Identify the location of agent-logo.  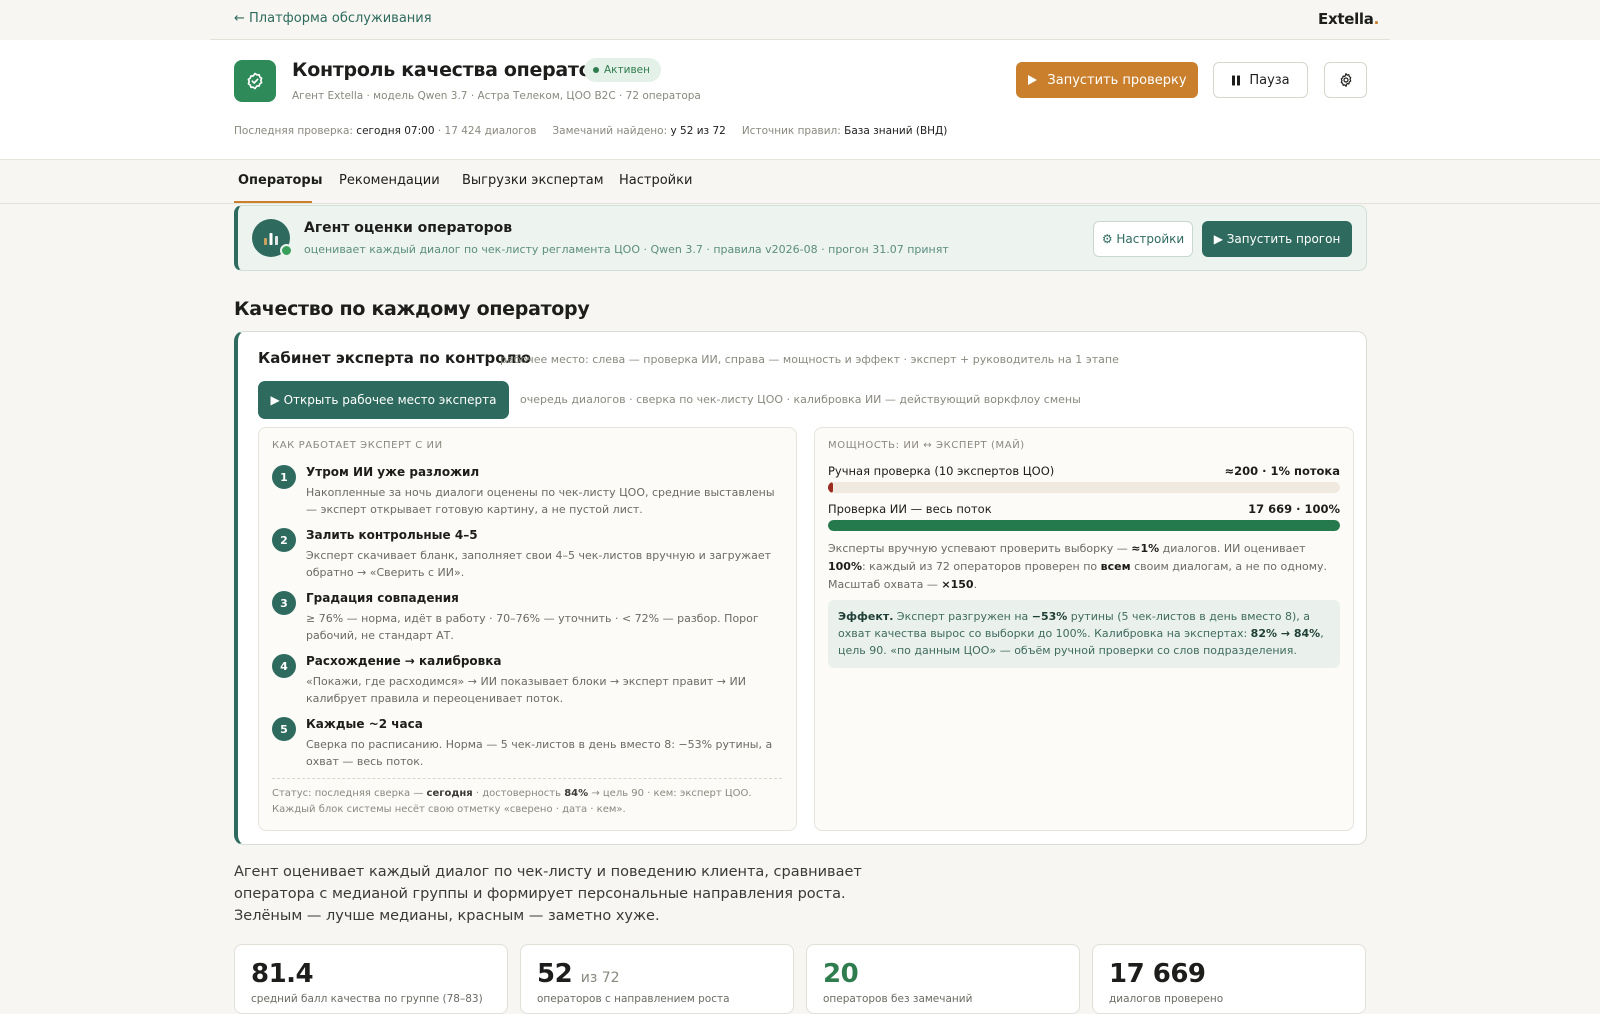
(255, 81).